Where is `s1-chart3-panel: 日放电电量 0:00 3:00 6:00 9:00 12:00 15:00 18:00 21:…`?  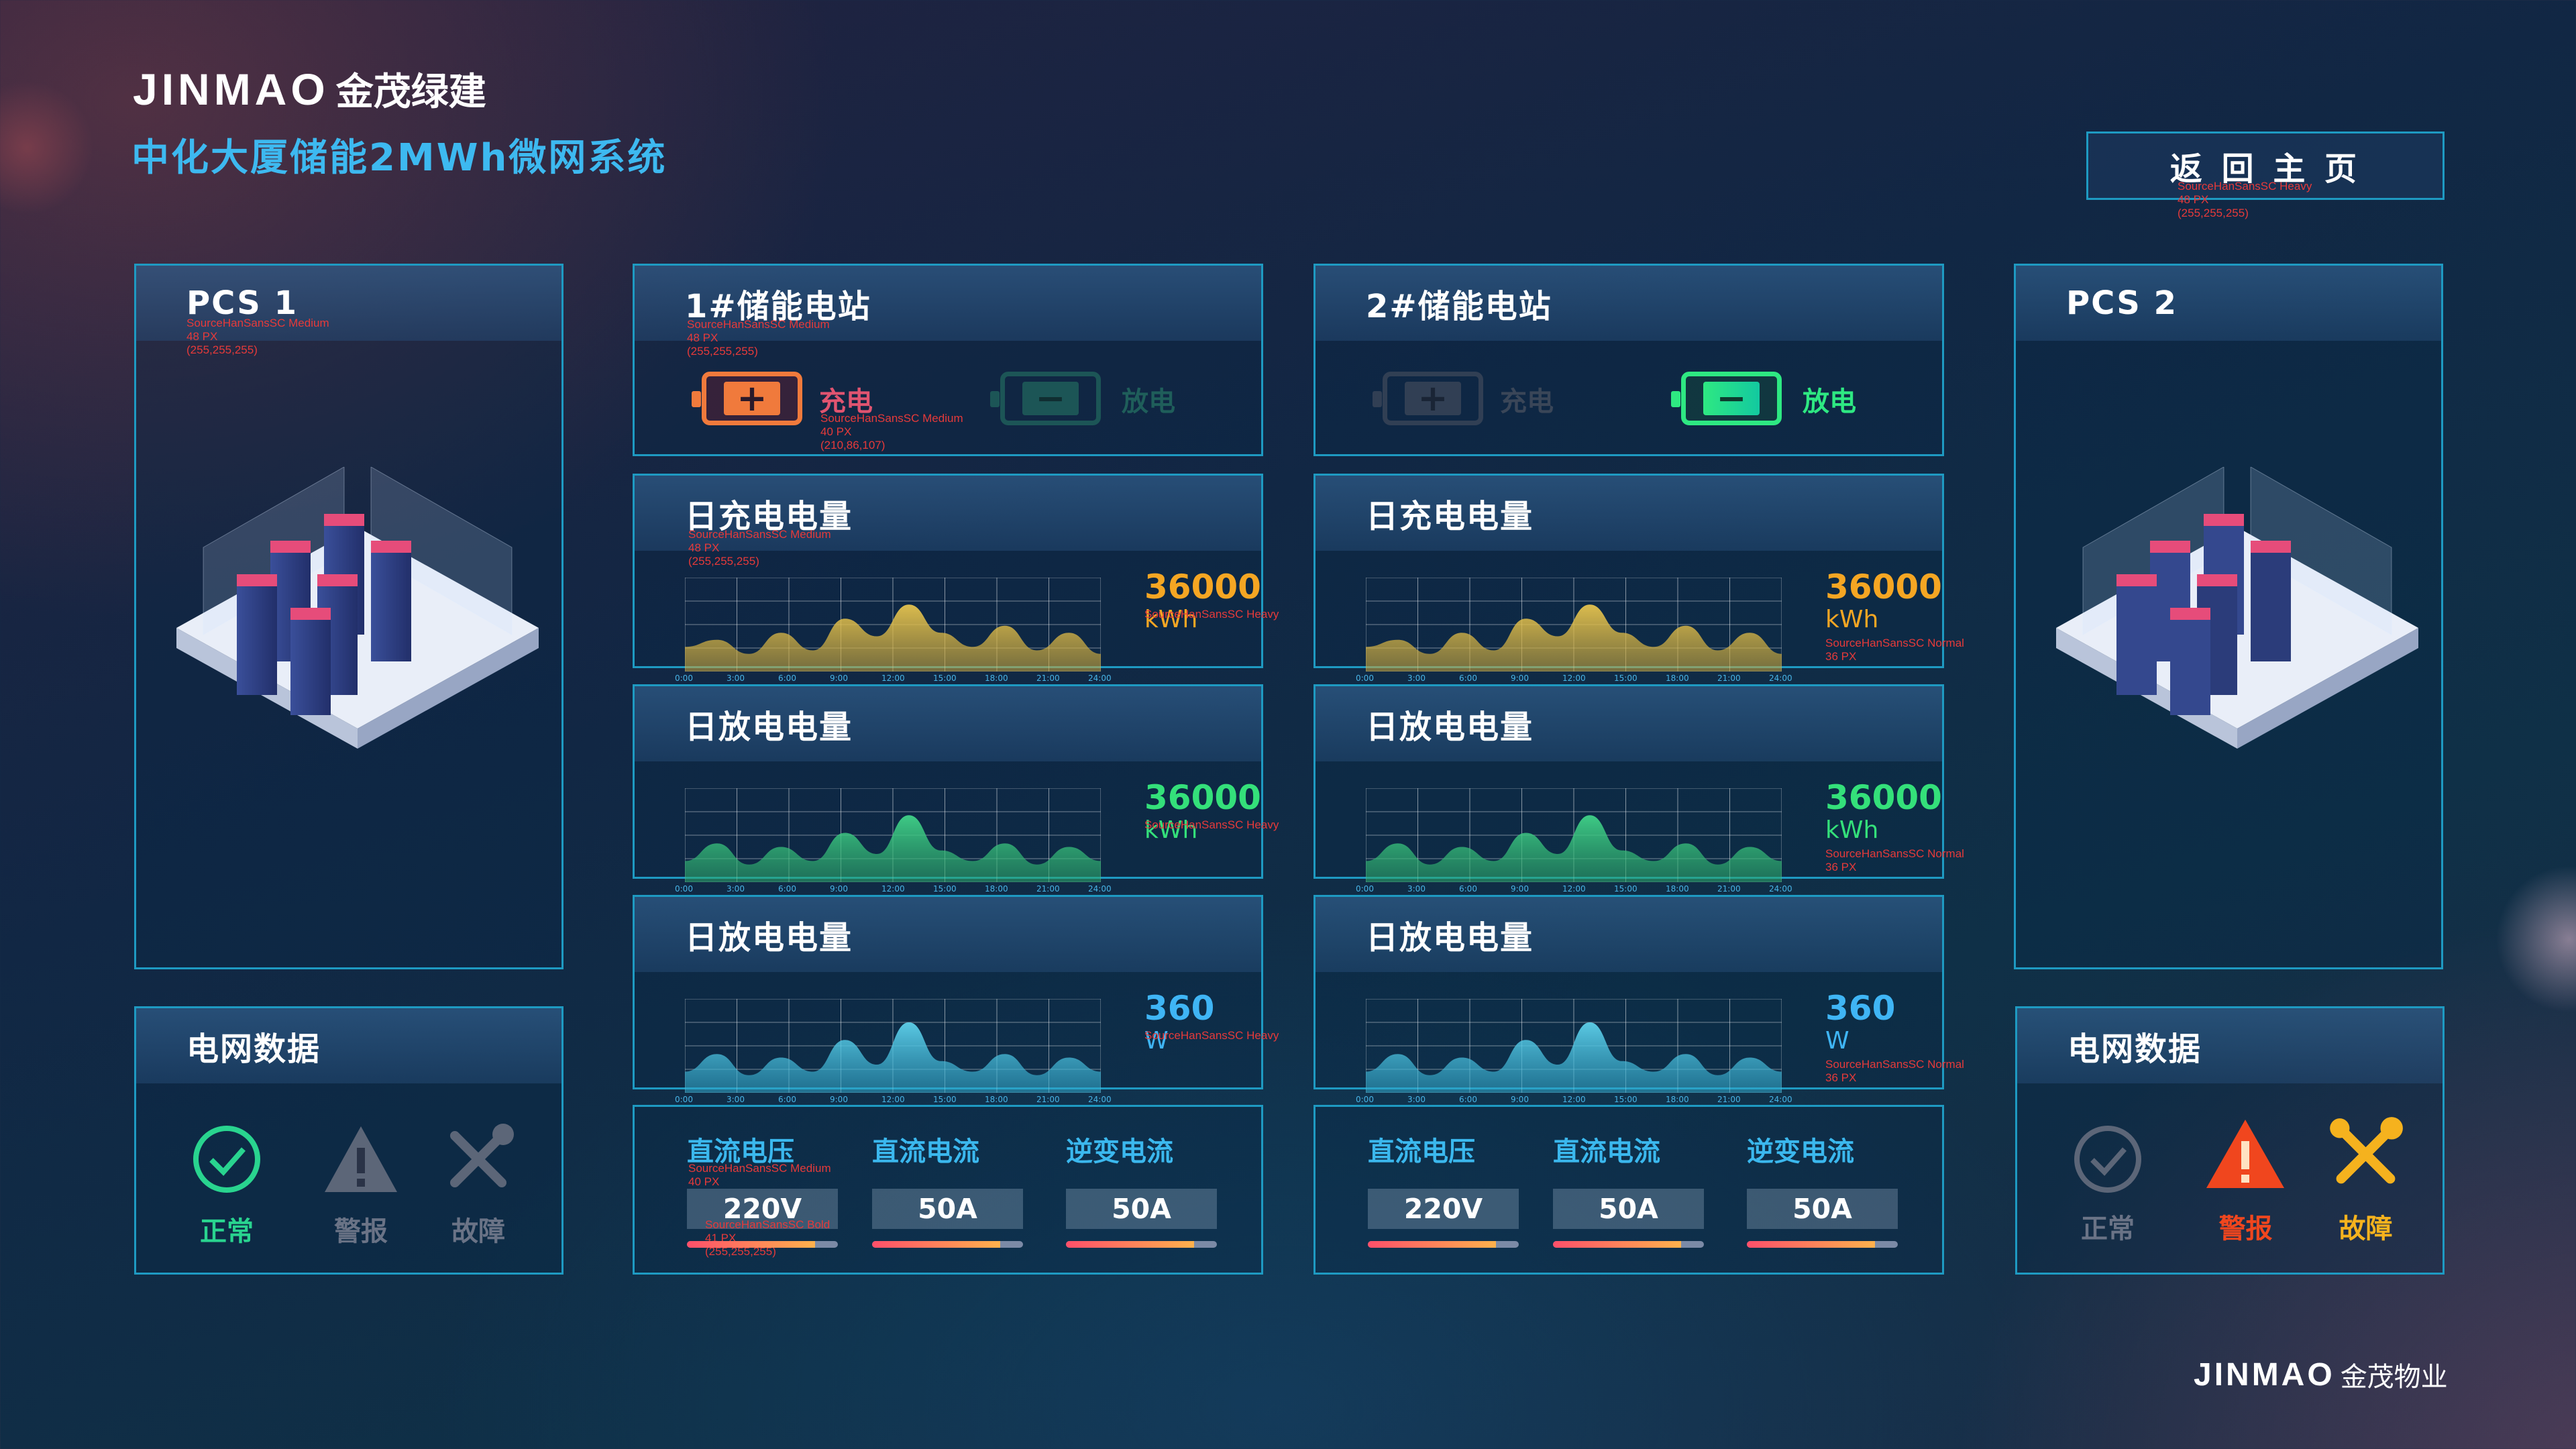
s1-chart3-panel: 日放电电量 0:00 3:00 6:00 9:00 12:00 15:00 18:00 21:… is located at coordinates (956, 999).